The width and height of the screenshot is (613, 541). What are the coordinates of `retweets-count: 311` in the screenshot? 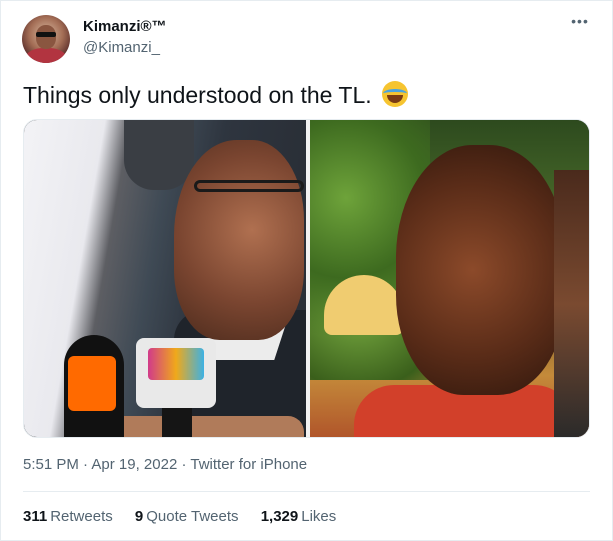 It's located at (35, 516).